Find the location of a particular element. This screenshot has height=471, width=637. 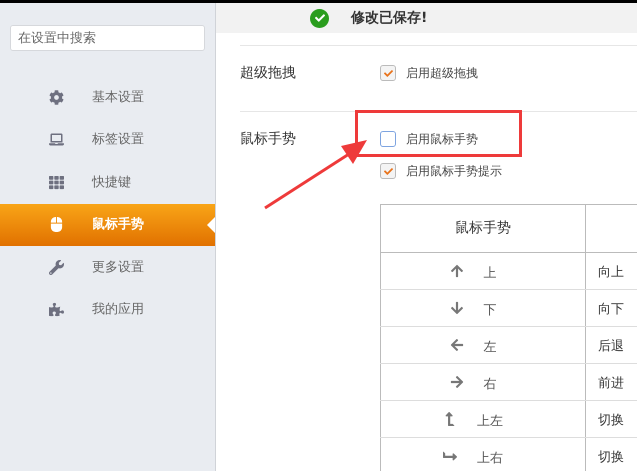

puzzle-icon is located at coordinates (56, 310).